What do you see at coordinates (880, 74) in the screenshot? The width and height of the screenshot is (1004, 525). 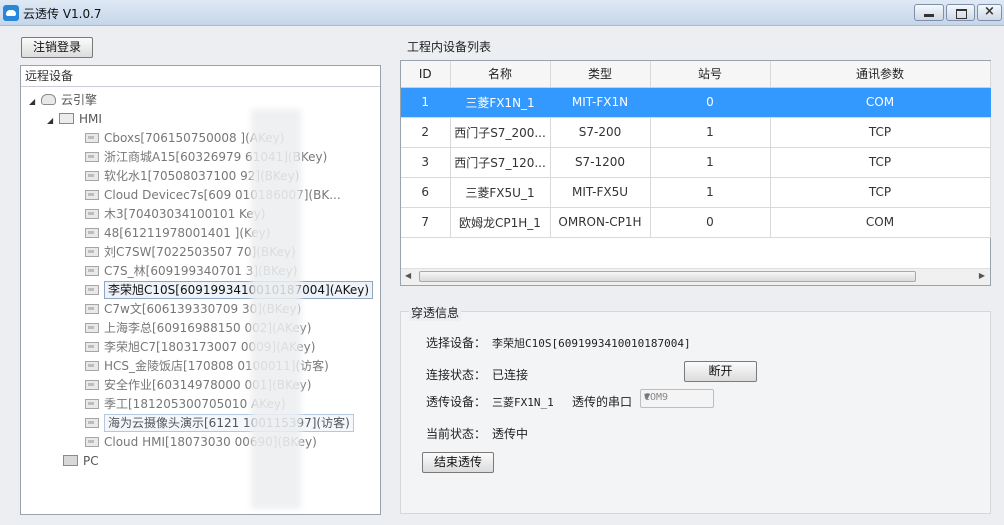 I see `column-header: 通讯参数` at bounding box center [880, 74].